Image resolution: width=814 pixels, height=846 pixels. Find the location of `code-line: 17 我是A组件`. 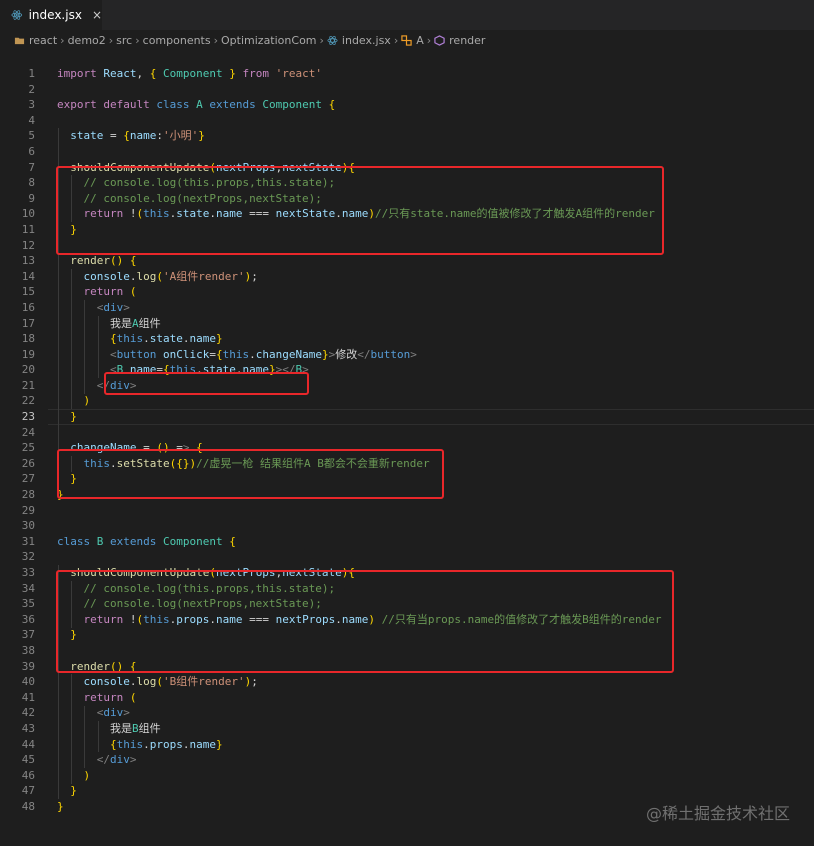

code-line: 17 我是A组件 is located at coordinates (407, 324).